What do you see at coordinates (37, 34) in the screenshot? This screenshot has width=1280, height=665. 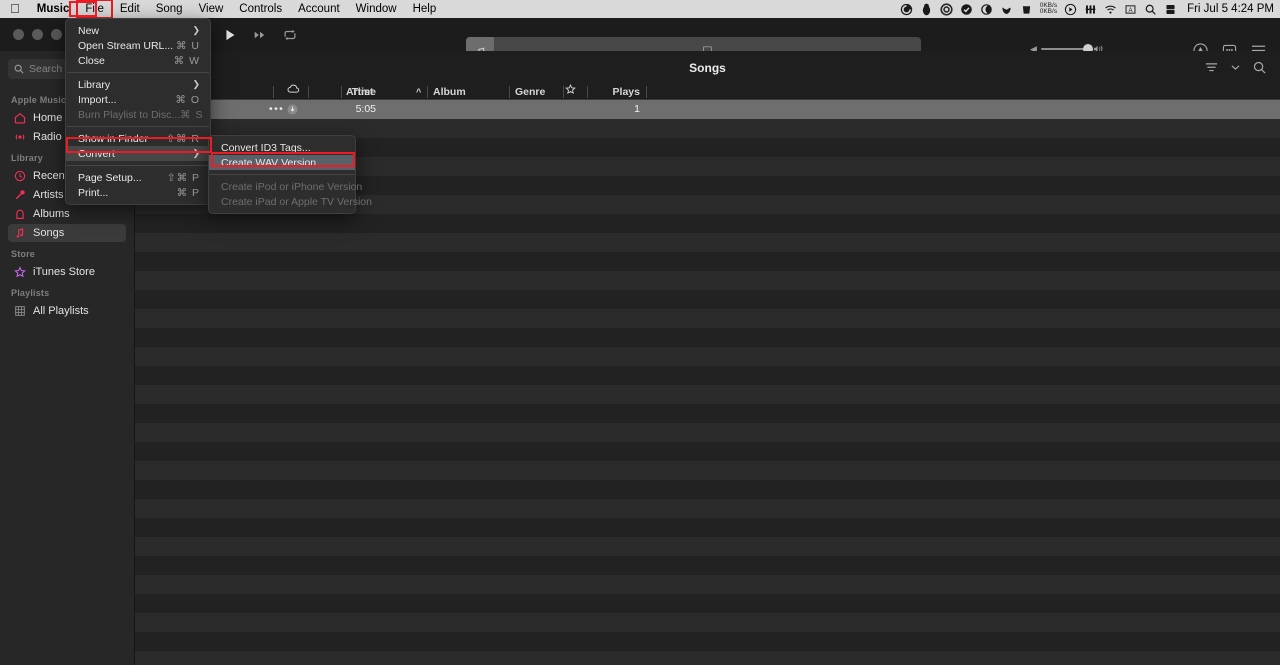 I see `minimize-button` at bounding box center [37, 34].